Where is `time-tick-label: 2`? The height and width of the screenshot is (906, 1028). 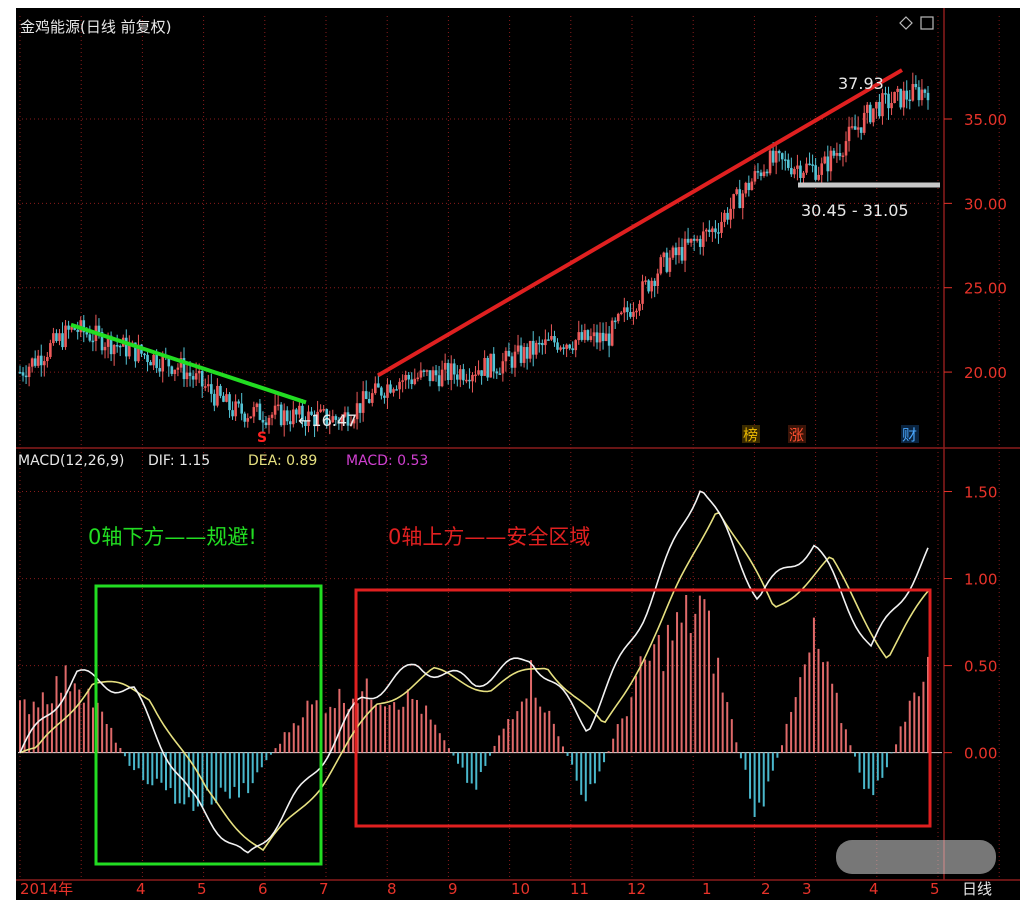
time-tick-label: 2 is located at coordinates (766, 889).